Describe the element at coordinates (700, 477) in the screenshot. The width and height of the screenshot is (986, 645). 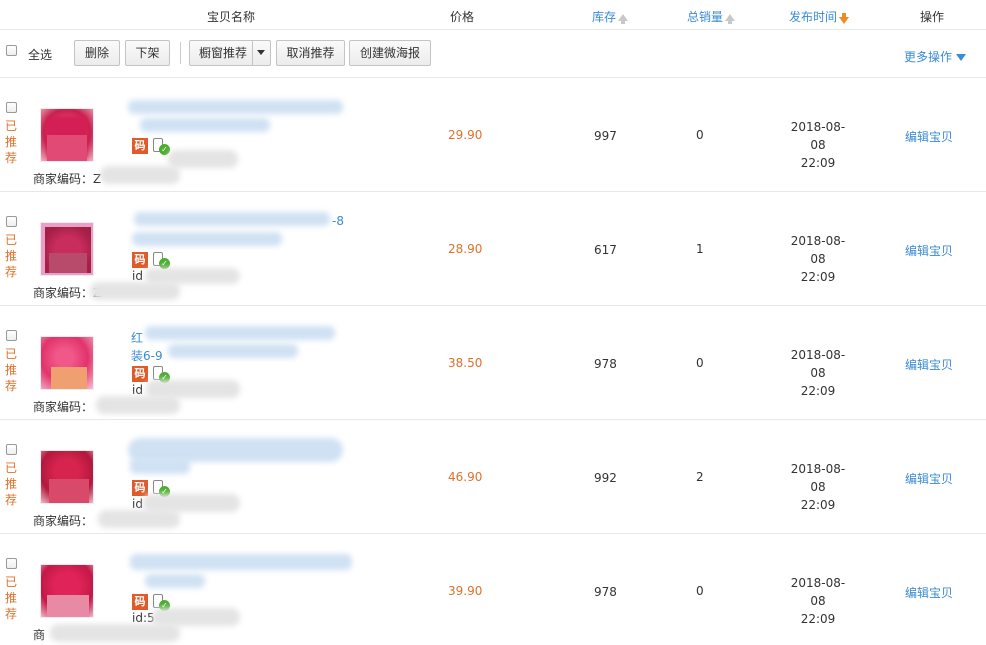
I see `sales: 2` at that location.